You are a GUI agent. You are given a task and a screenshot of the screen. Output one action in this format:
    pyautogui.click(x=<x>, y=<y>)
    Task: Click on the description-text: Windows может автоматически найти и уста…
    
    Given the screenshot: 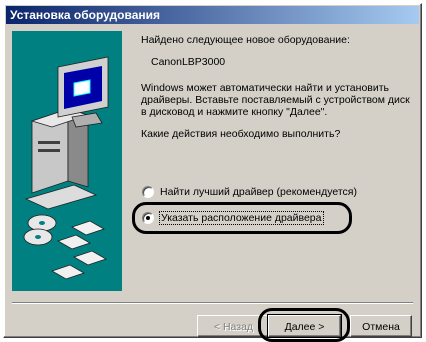 What is the action you would take?
    pyautogui.click(x=275, y=100)
    